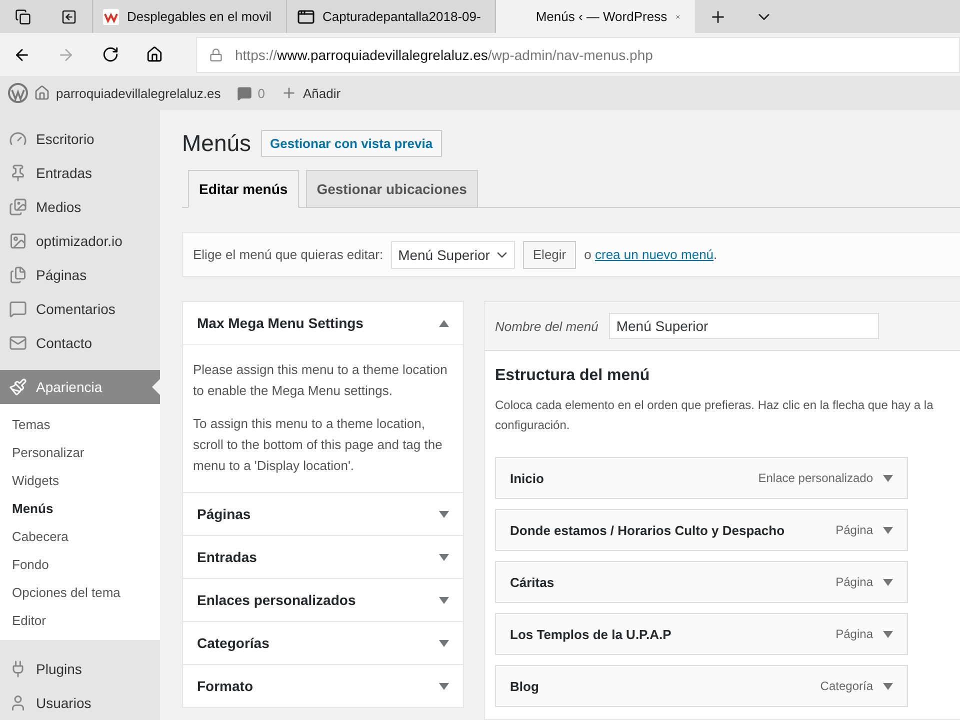 The height and width of the screenshot is (720, 960). I want to click on menu-item-title: Inicio, so click(527, 478).